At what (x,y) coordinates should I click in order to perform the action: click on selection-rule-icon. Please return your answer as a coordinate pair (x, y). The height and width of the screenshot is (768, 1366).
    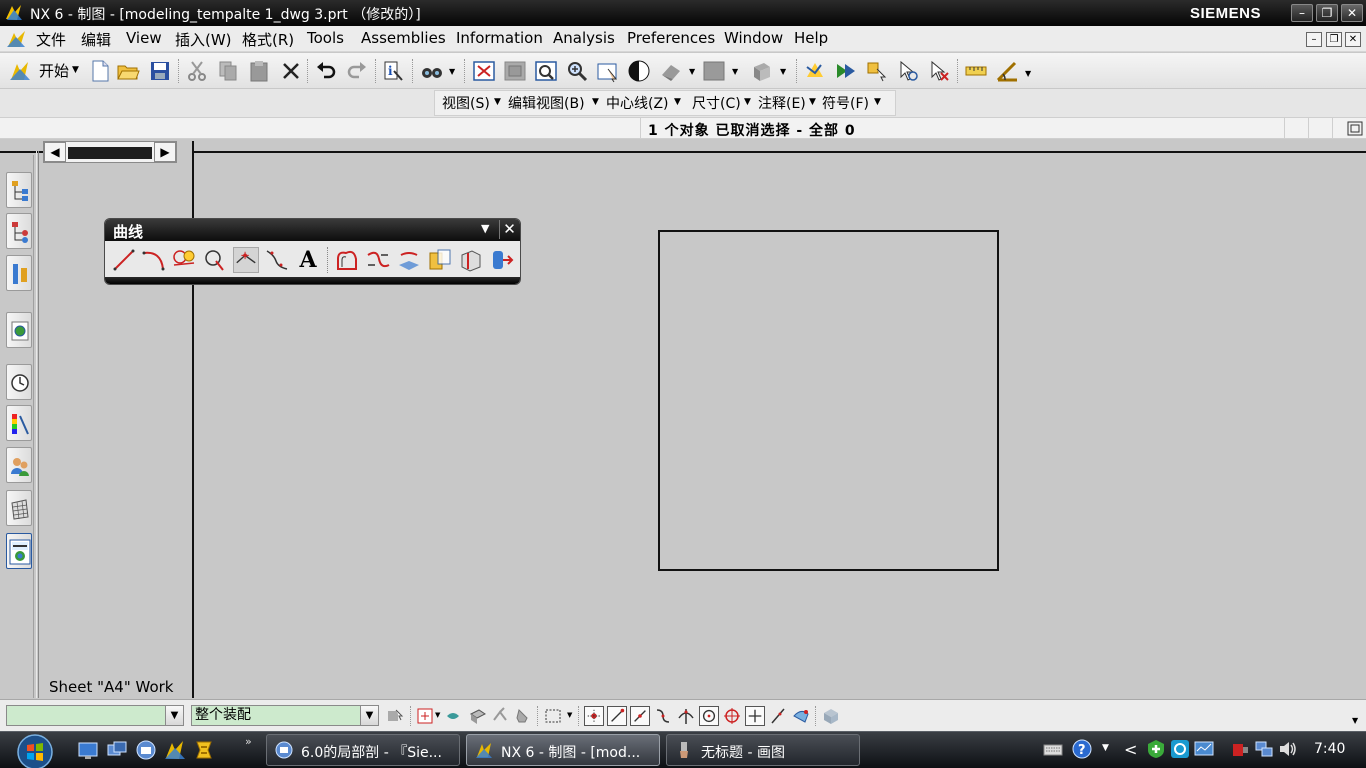
    Looking at the image, I should click on (815, 71).